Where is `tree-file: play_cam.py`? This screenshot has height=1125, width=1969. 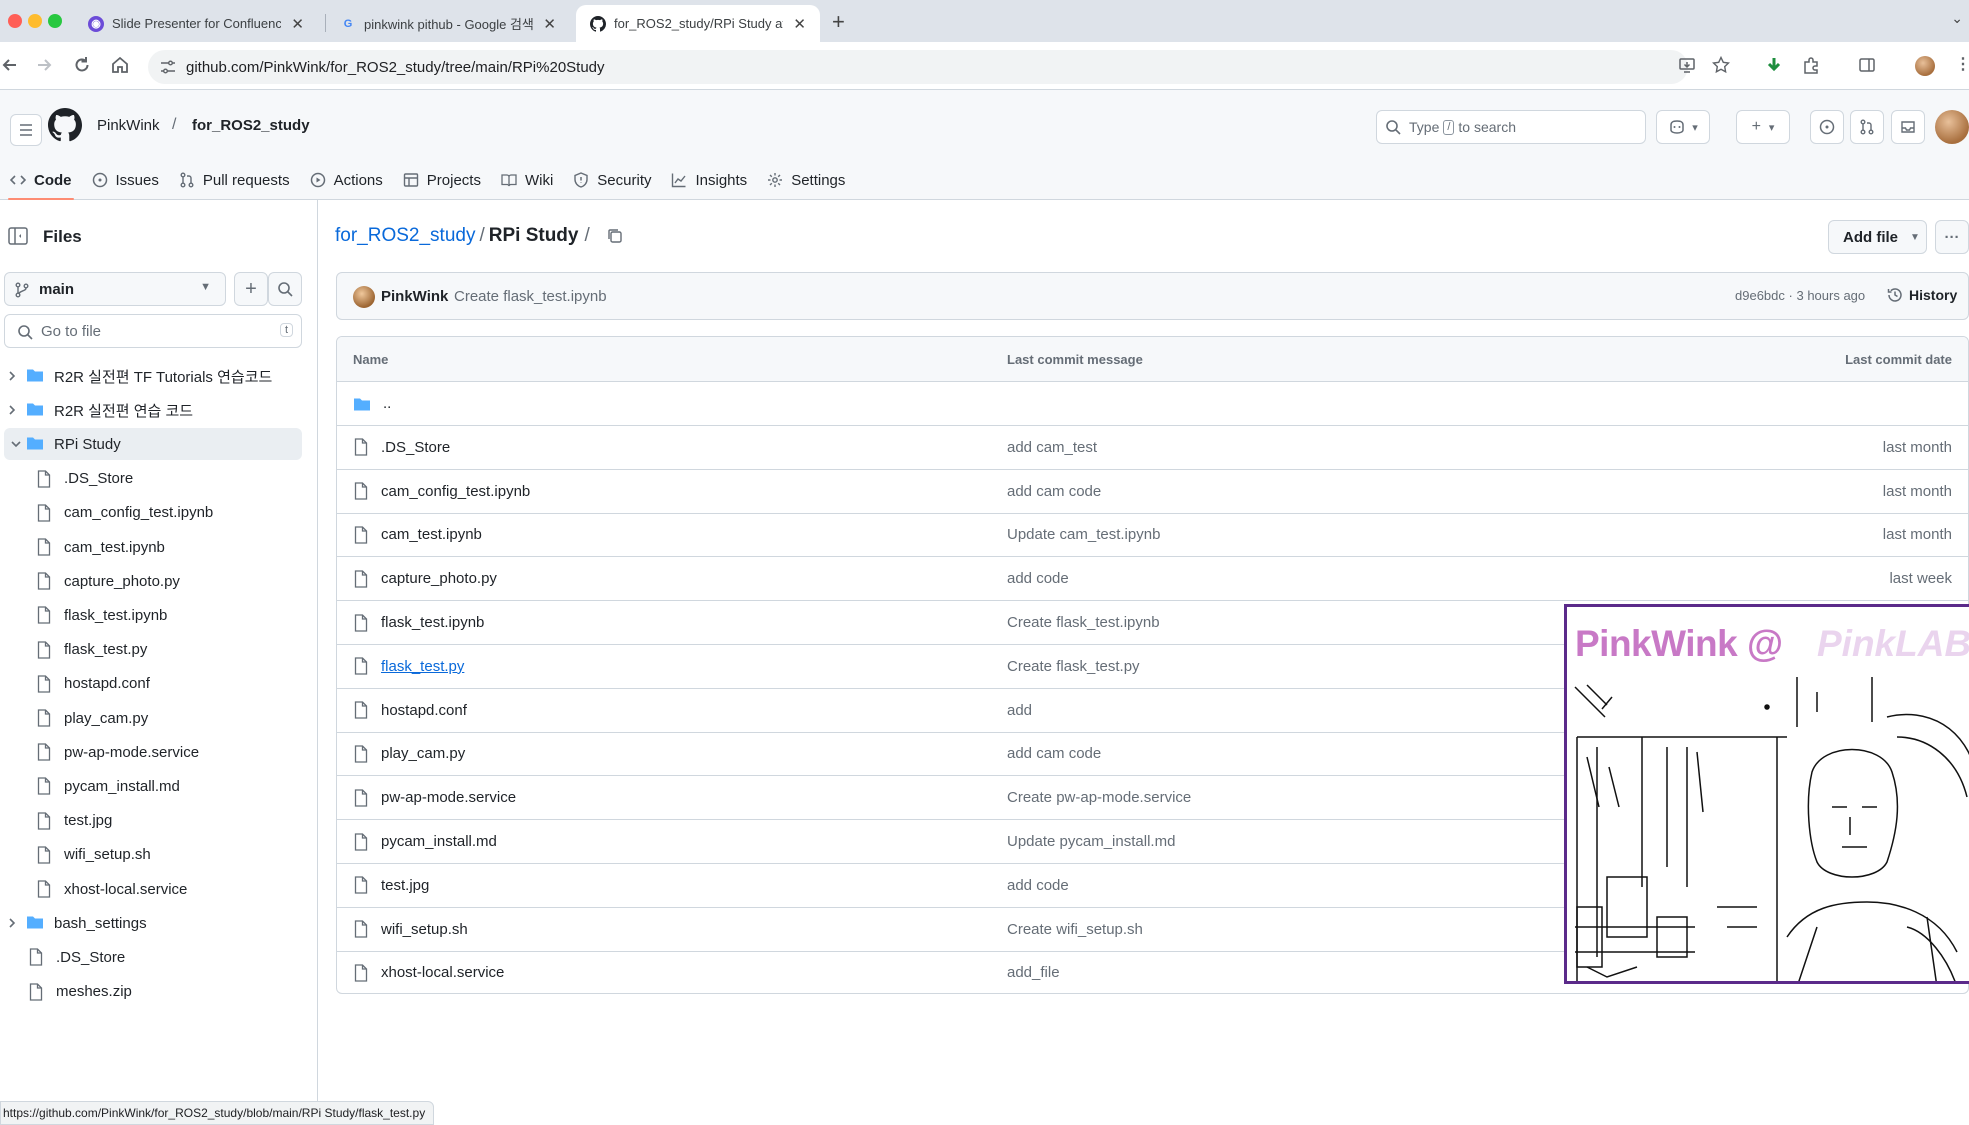 tree-file: play_cam.py is located at coordinates (92, 718).